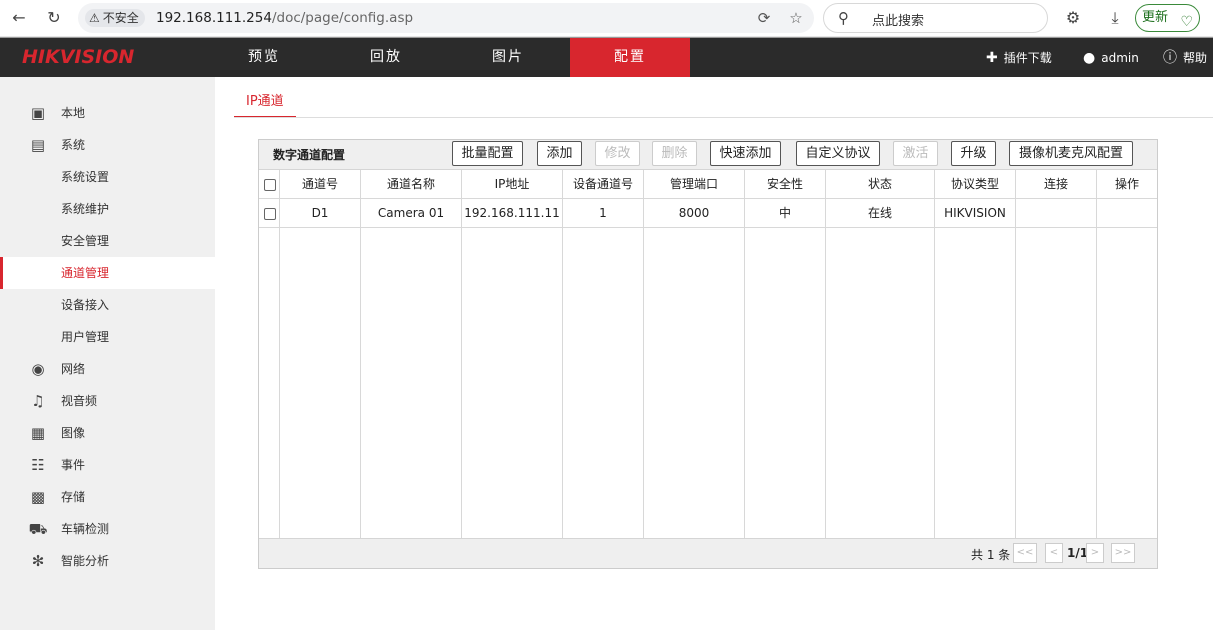 The image size is (1213, 630). I want to click on panel-title: 数字通道配置, so click(309, 155).